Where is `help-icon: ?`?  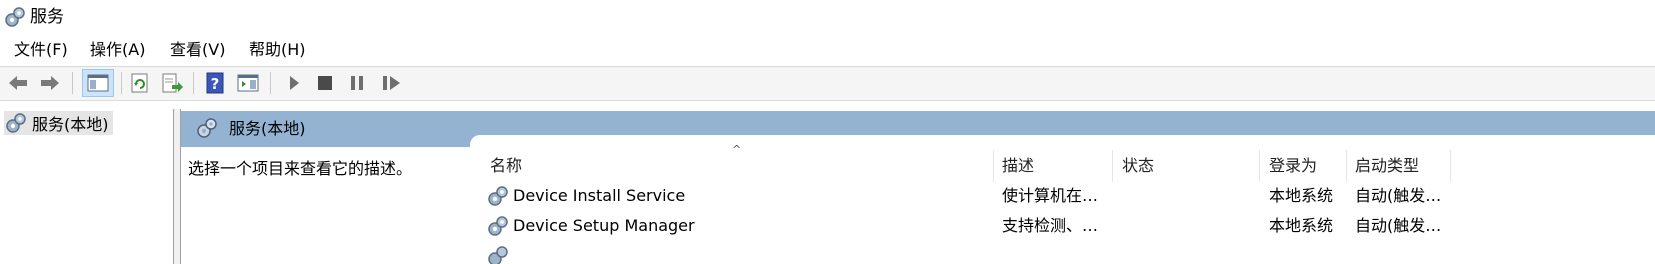 help-icon: ? is located at coordinates (215, 83).